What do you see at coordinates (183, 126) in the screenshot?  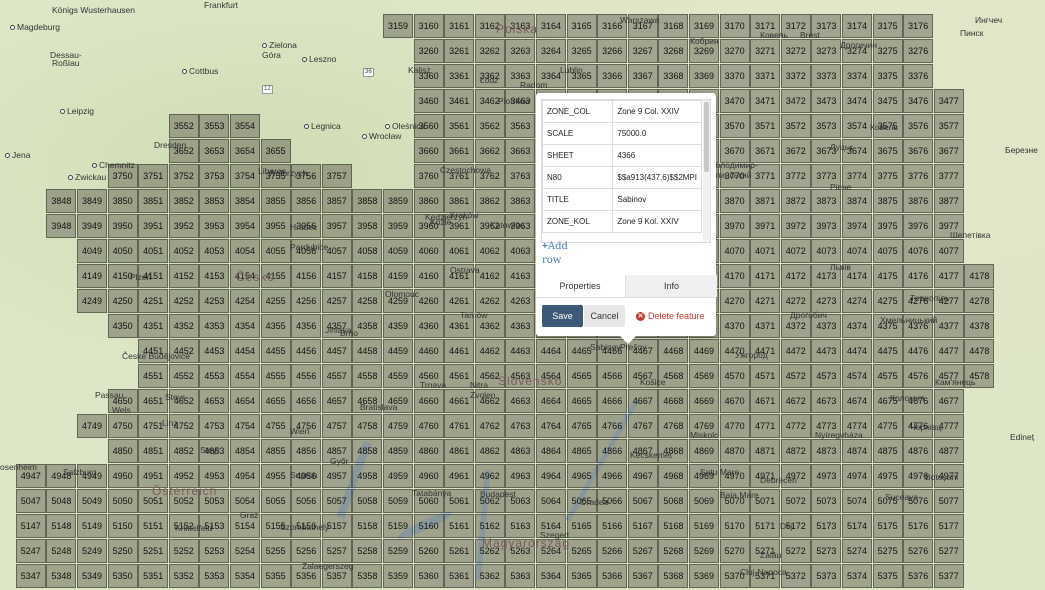 I see `sheet-cell: 3552` at bounding box center [183, 126].